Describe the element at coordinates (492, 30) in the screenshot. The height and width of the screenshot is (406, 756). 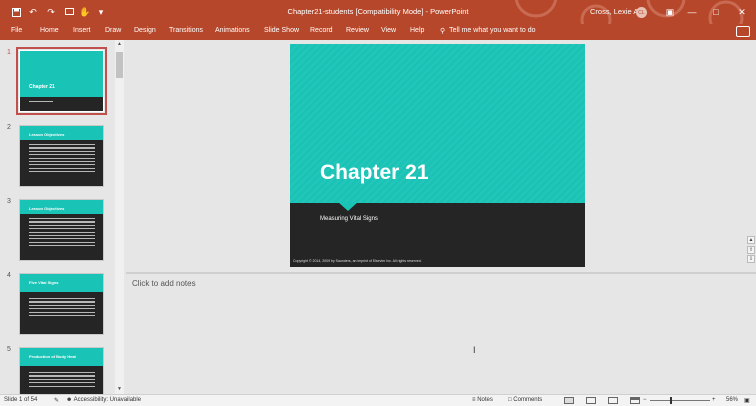
I see `tell-me-text: Tell me what you want to do` at that location.